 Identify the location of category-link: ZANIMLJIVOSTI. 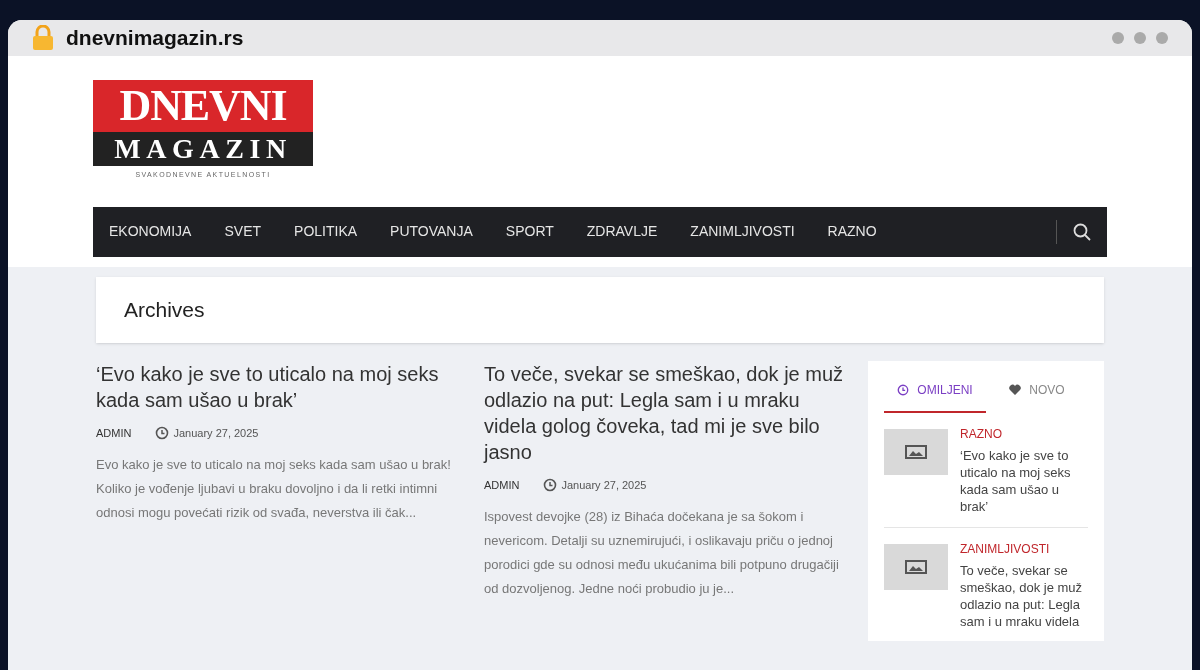
(1024, 548).